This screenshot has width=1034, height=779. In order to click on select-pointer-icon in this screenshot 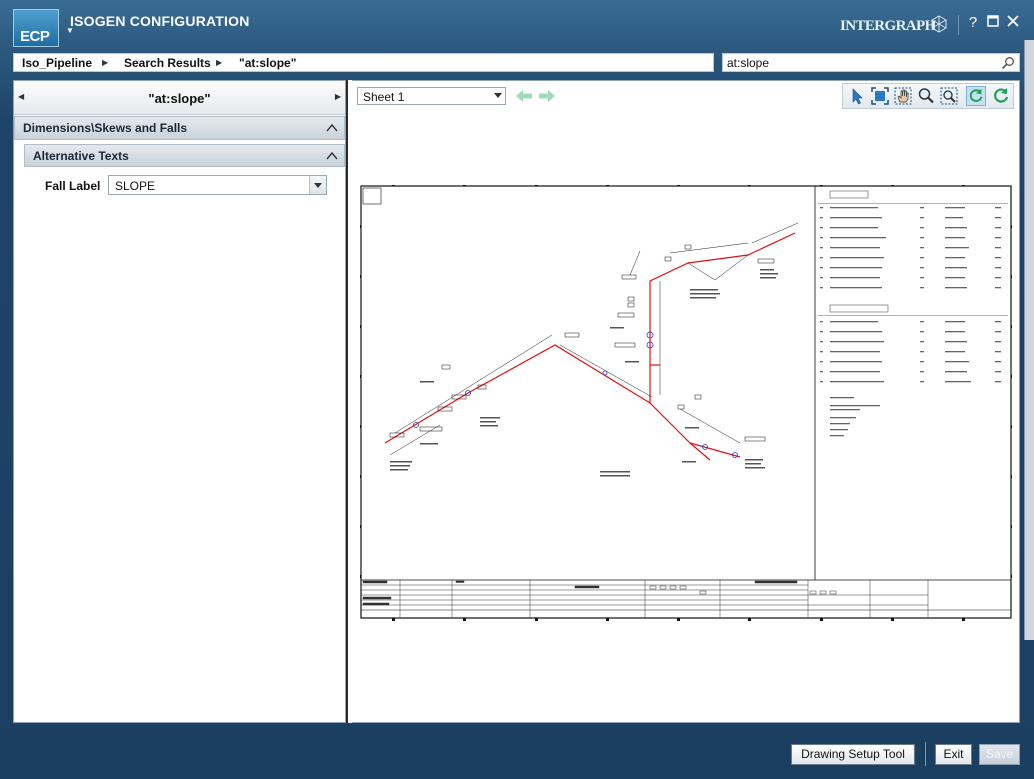, I will do `click(857, 96)`.